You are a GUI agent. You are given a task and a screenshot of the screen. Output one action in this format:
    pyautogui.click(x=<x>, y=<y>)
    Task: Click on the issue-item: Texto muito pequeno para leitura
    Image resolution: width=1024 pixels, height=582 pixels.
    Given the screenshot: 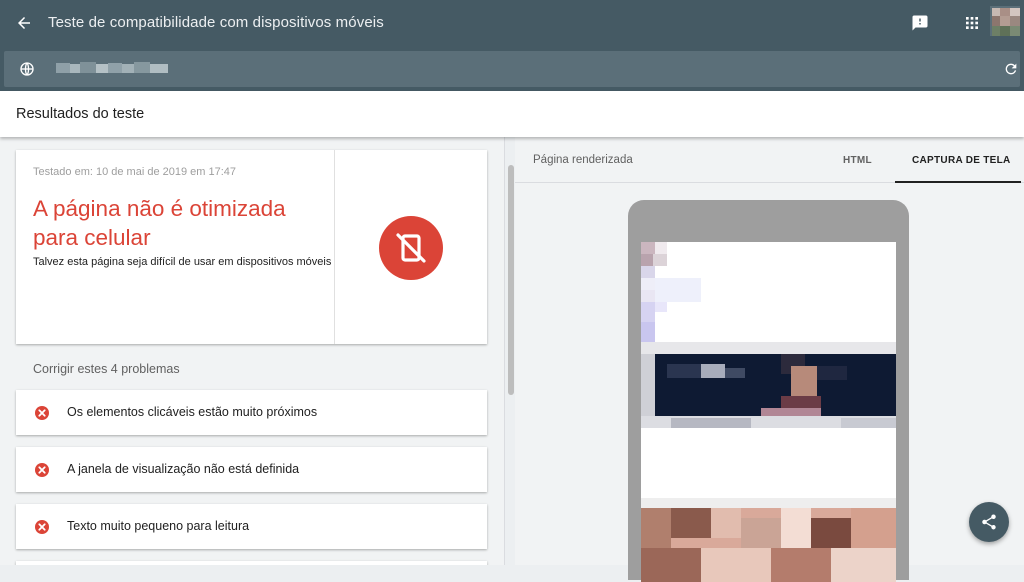 What is the action you would take?
    pyautogui.click(x=251, y=526)
    